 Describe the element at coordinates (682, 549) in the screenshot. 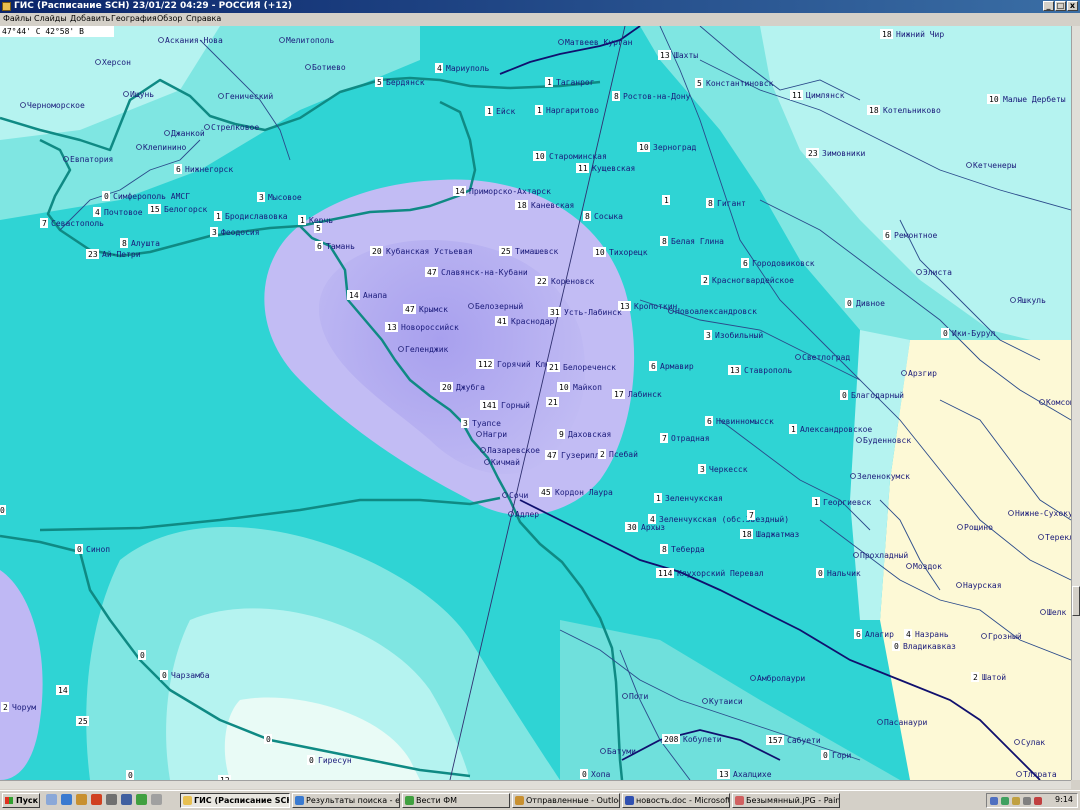

I see `place-102: 8 Теберда` at that location.